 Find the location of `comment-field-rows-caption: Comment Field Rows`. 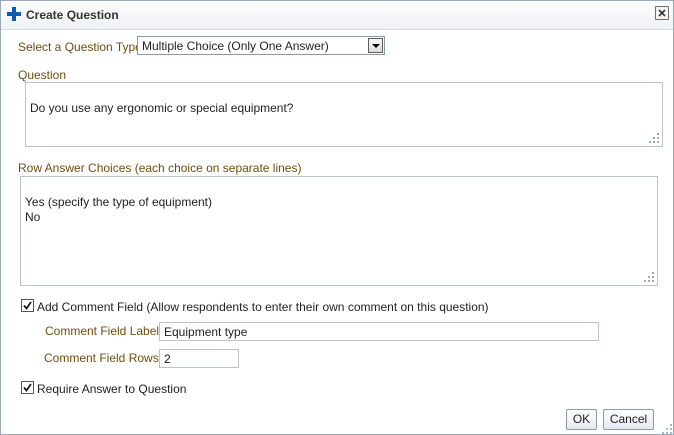

comment-field-rows-caption: Comment Field Rows is located at coordinates (101, 358).